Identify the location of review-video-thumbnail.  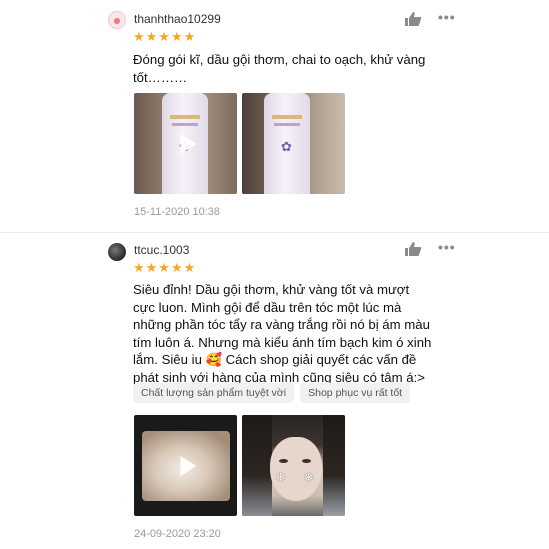
(185, 465).